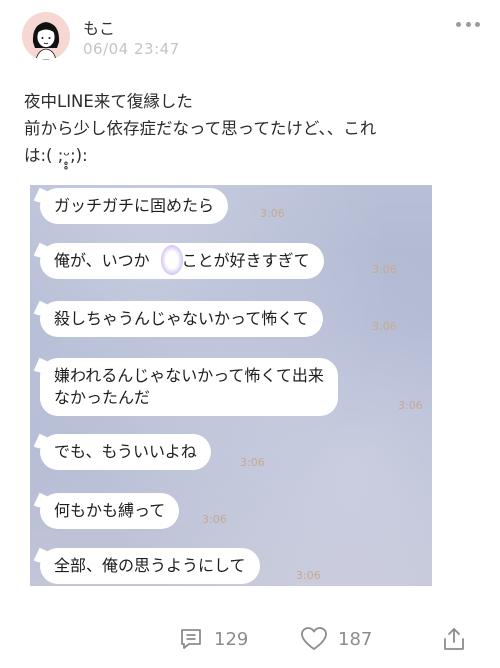 This screenshot has height=668, width=500. Describe the element at coordinates (108, 101) in the screenshot. I see `post-text-line: 夜中LINE来て復縁した` at that location.